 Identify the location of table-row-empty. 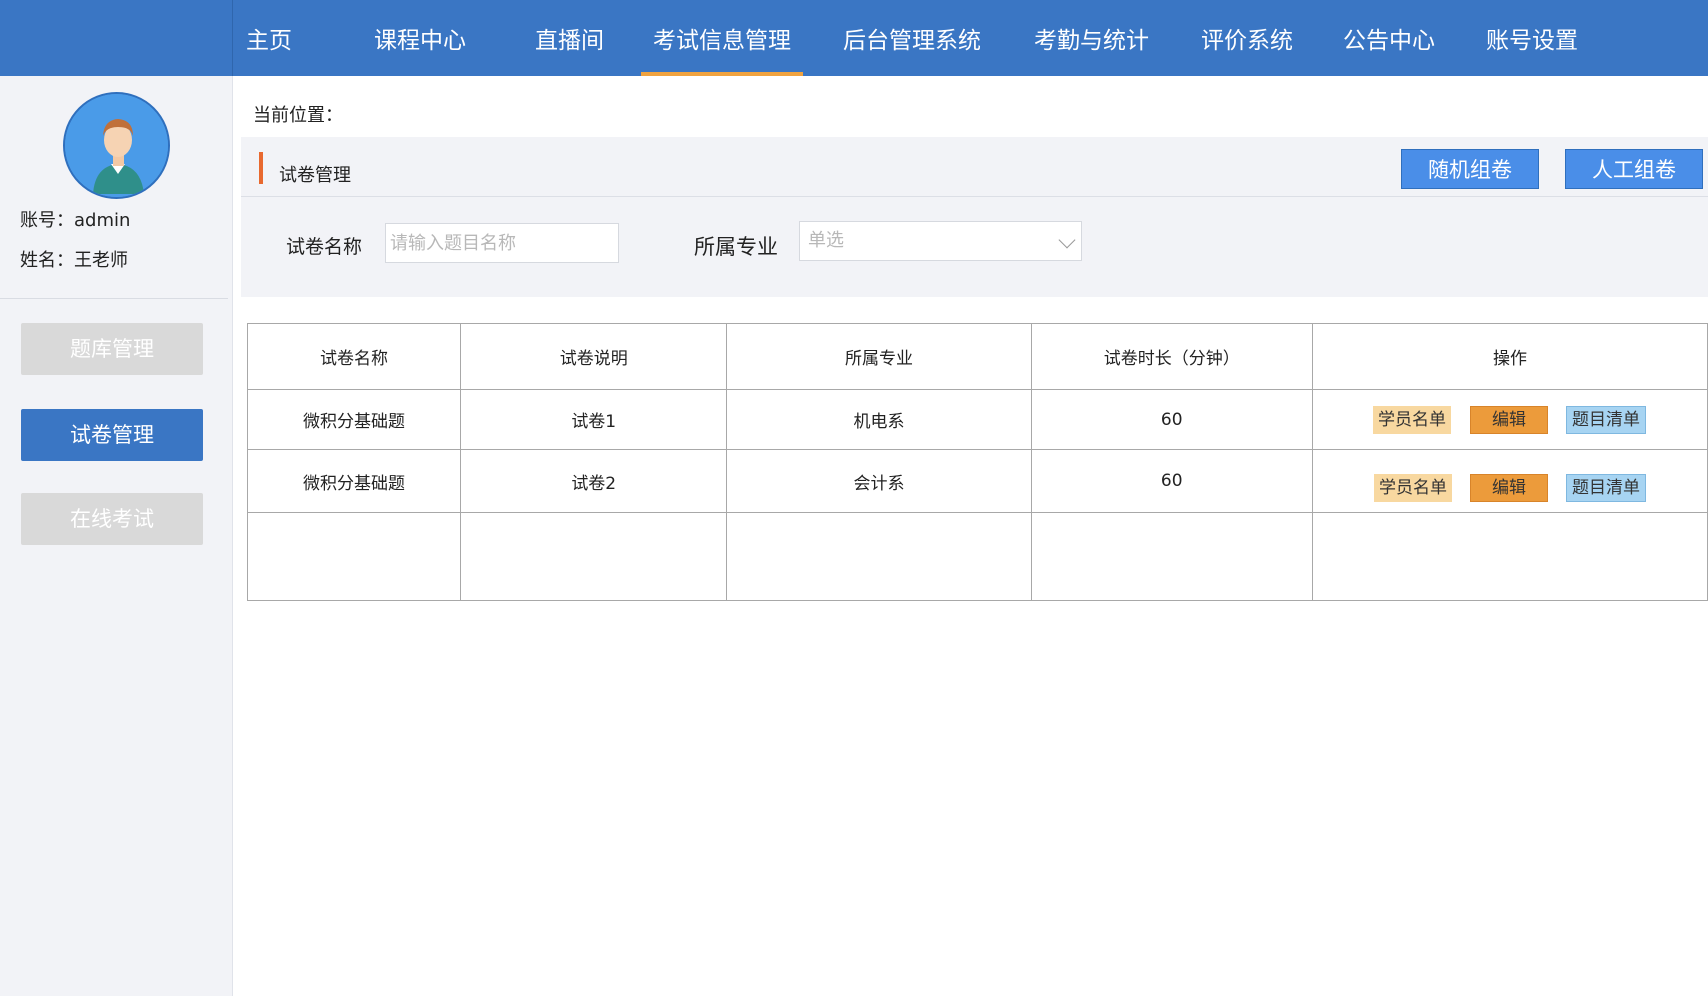
(977, 556).